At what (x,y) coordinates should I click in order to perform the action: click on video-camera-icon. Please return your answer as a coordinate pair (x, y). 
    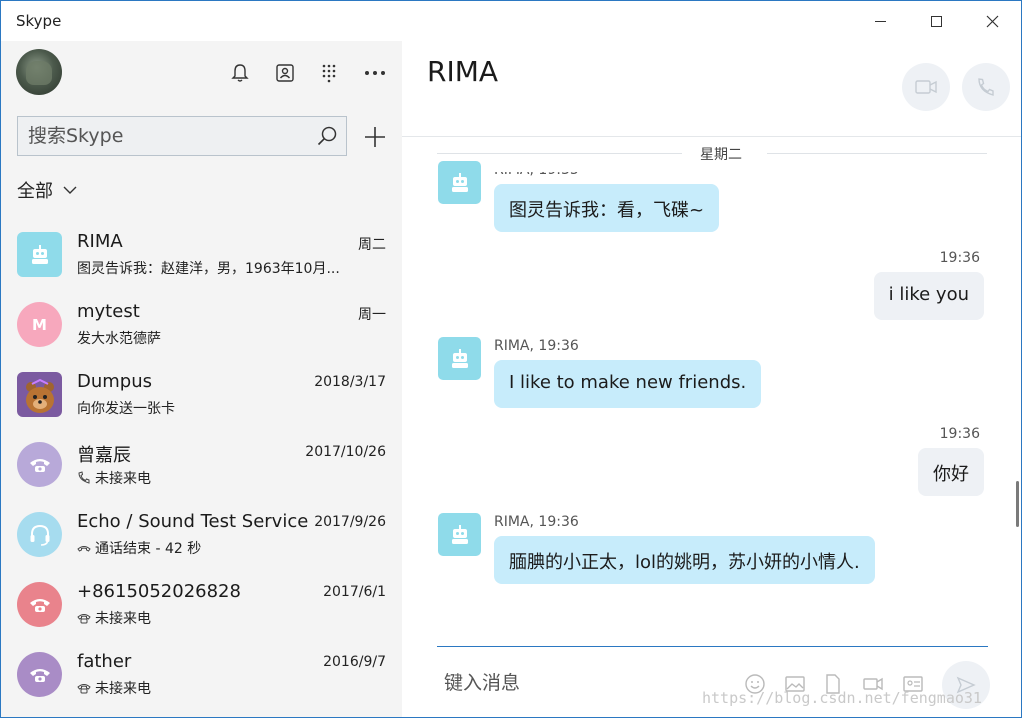
    Looking at the image, I should click on (926, 87).